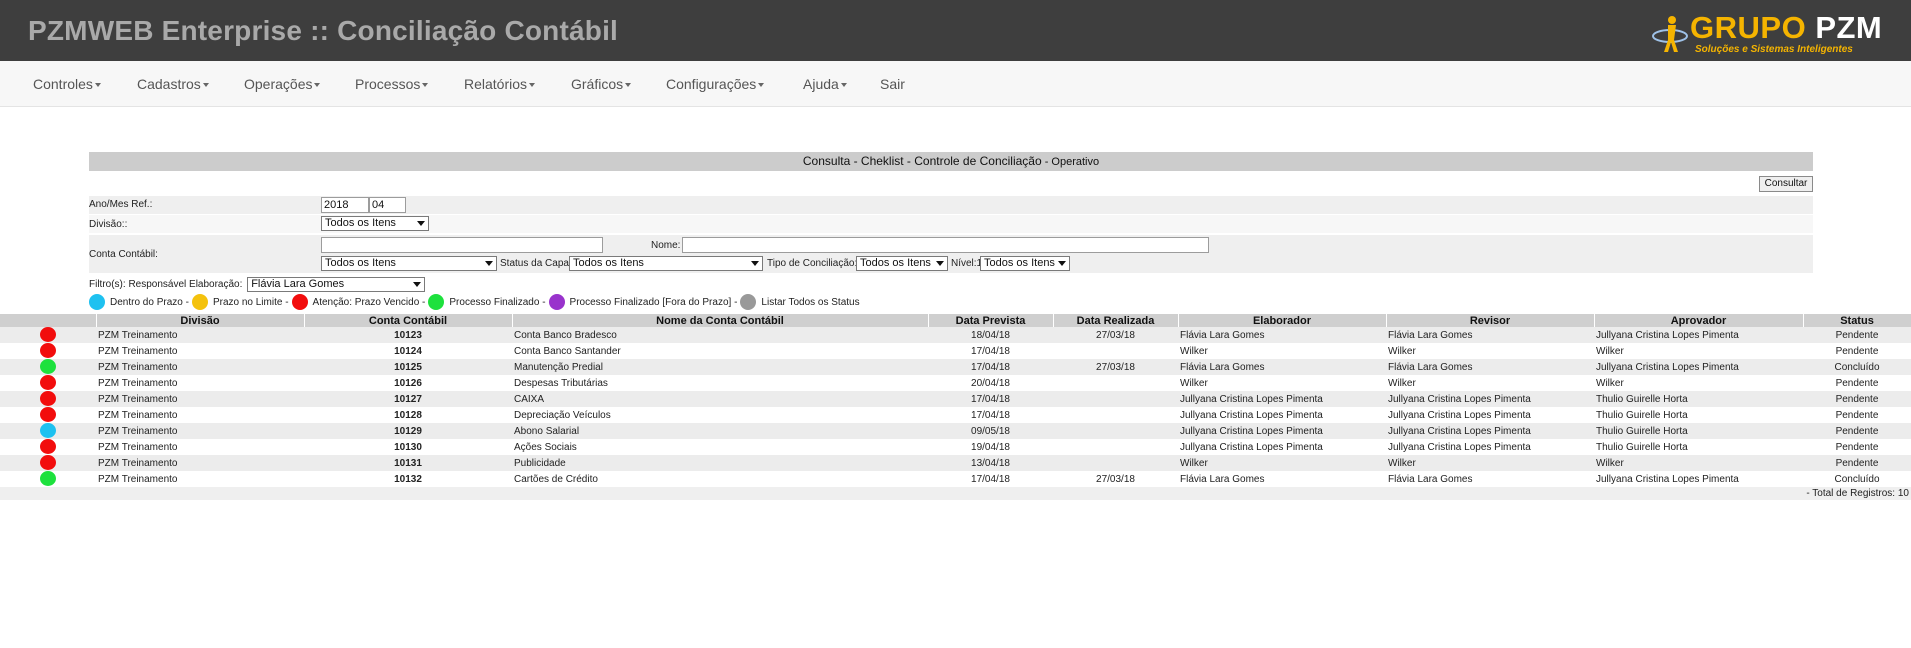  What do you see at coordinates (825, 84) in the screenshot?
I see `menu-item-7: Ajuda` at bounding box center [825, 84].